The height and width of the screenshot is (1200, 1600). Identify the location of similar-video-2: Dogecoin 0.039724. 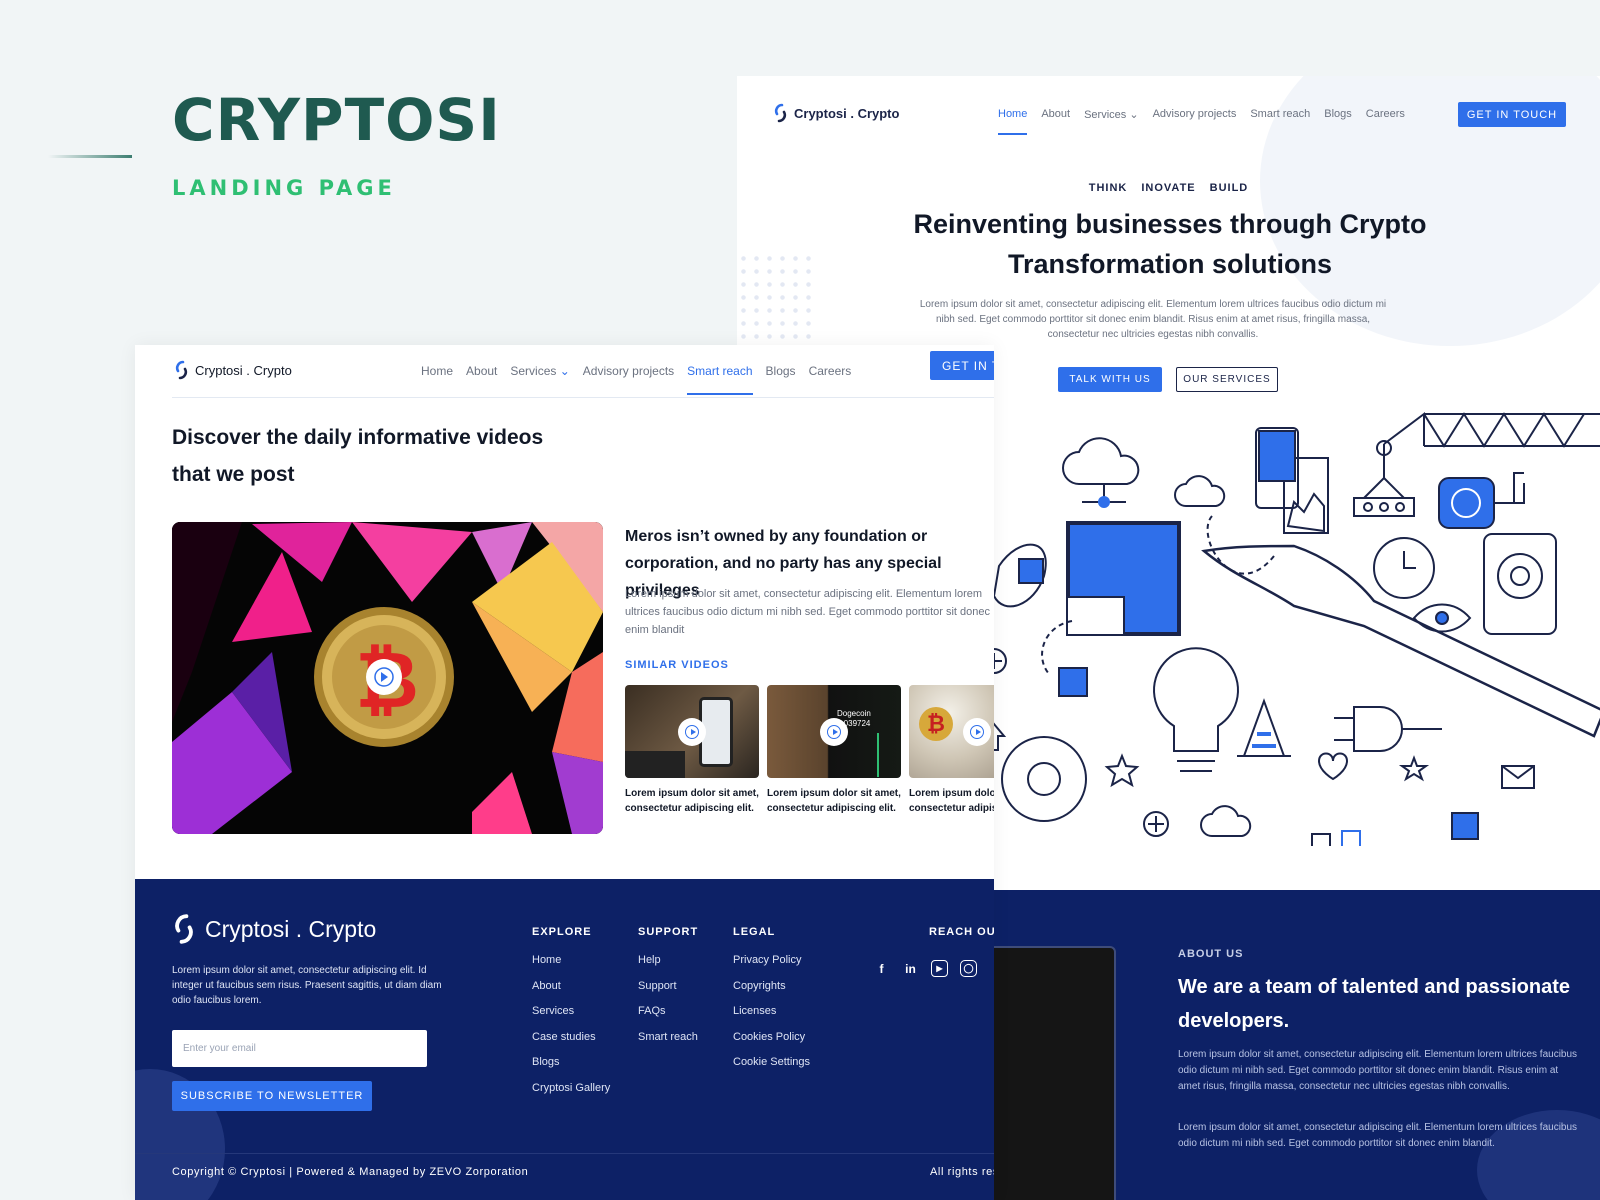
(834, 731).